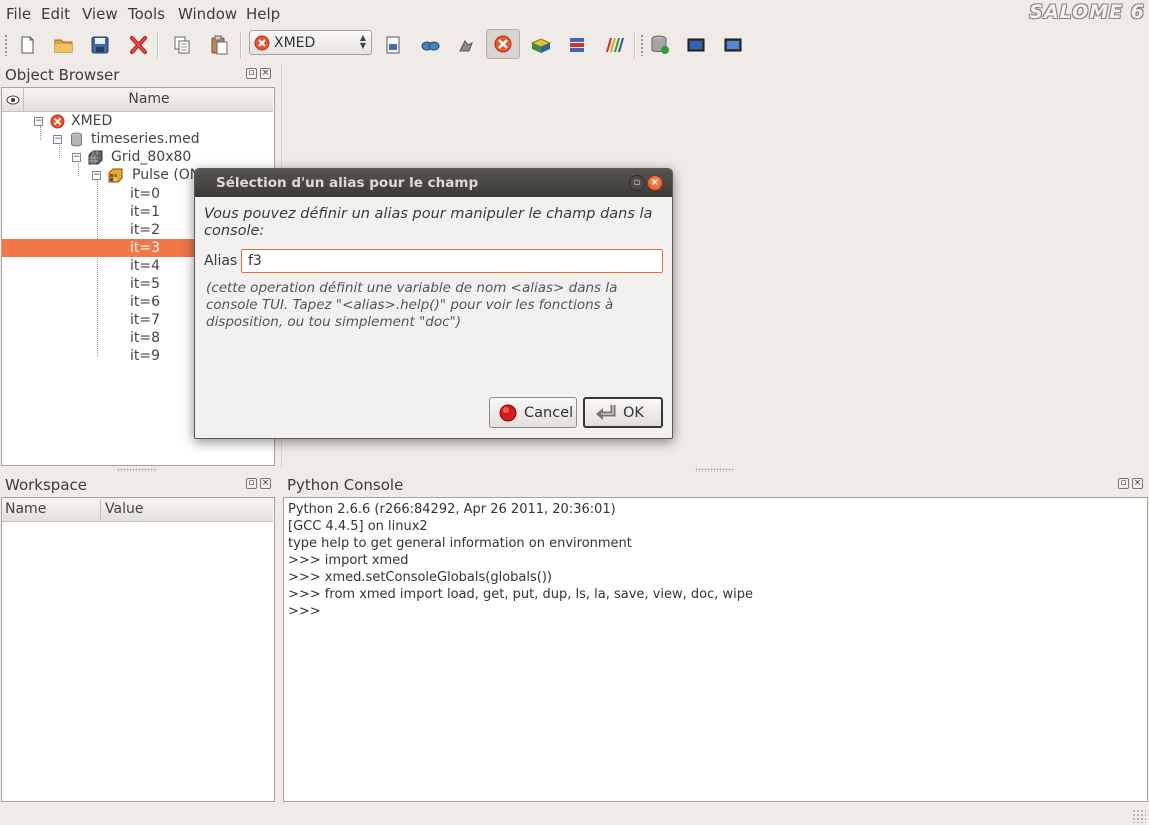  What do you see at coordinates (100, 510) in the screenshot?
I see `column-divider` at bounding box center [100, 510].